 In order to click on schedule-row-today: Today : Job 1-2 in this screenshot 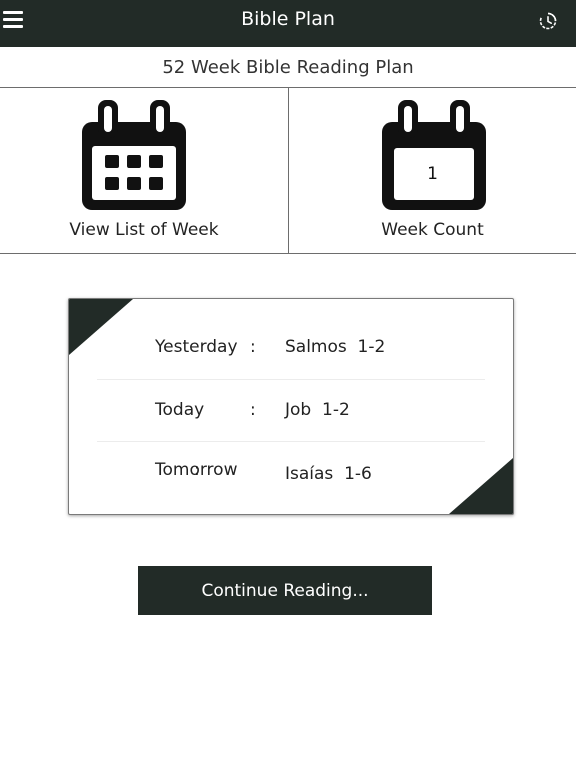, I will do `click(291, 410)`.